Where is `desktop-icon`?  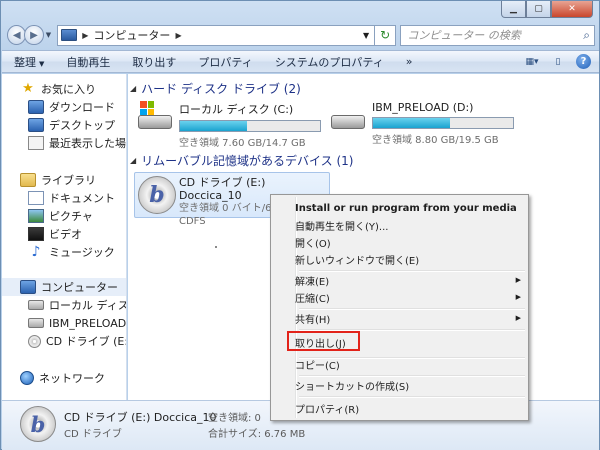
desktop-icon is located at coordinates (36, 125).